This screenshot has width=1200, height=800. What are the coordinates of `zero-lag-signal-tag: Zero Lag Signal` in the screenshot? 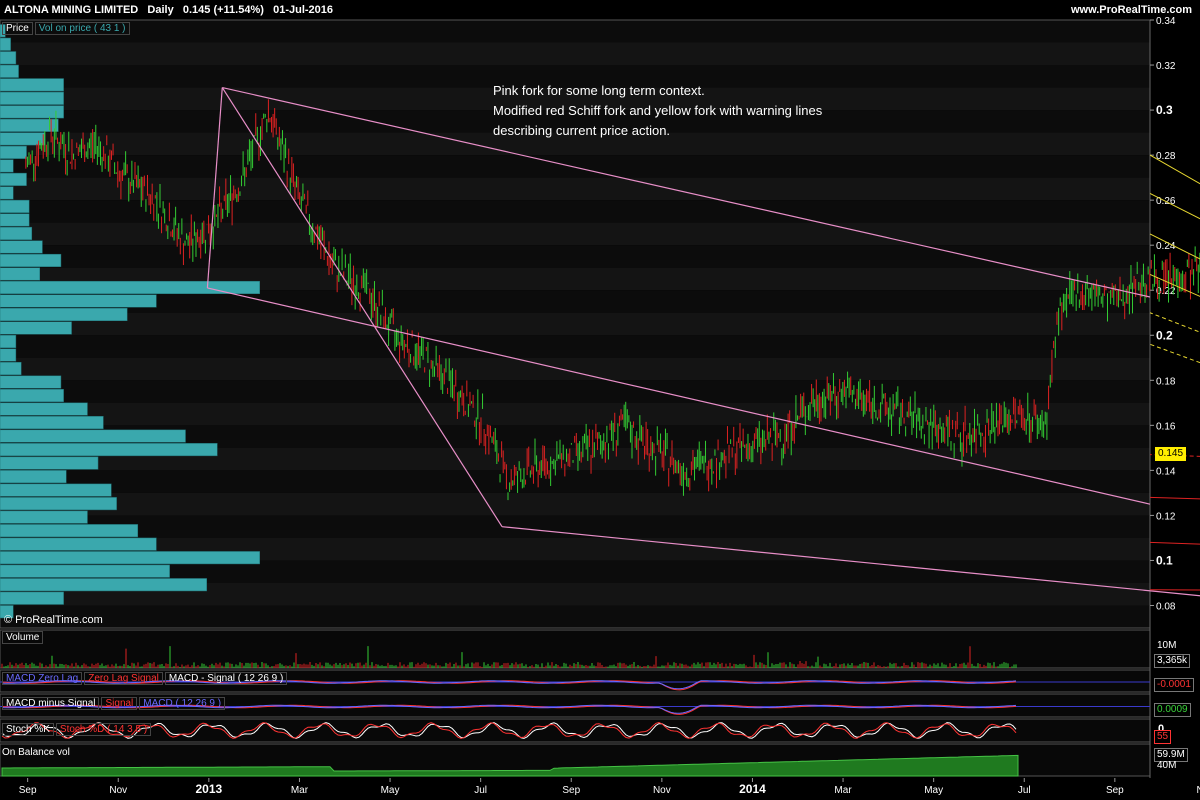 It's located at (123, 678).